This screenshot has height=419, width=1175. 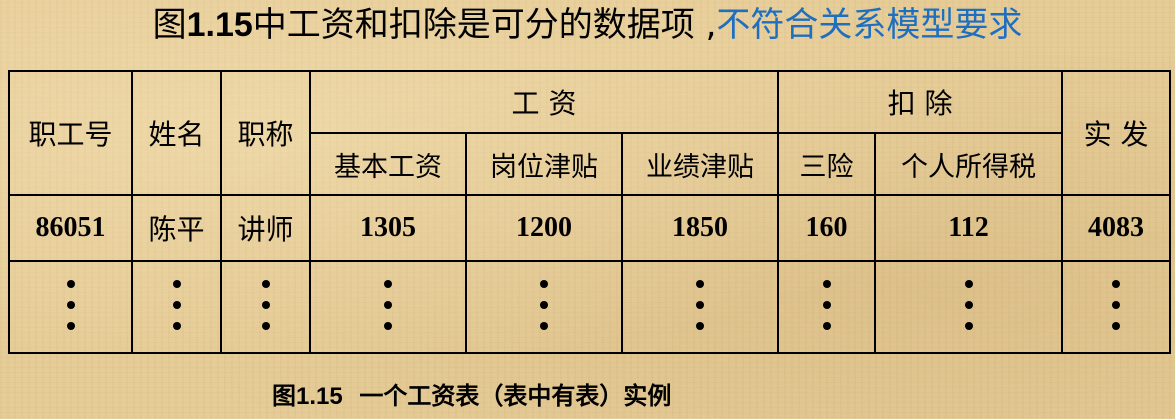 What do you see at coordinates (319, 396) in the screenshot?
I see `caption-figure-number: 1.15` at bounding box center [319, 396].